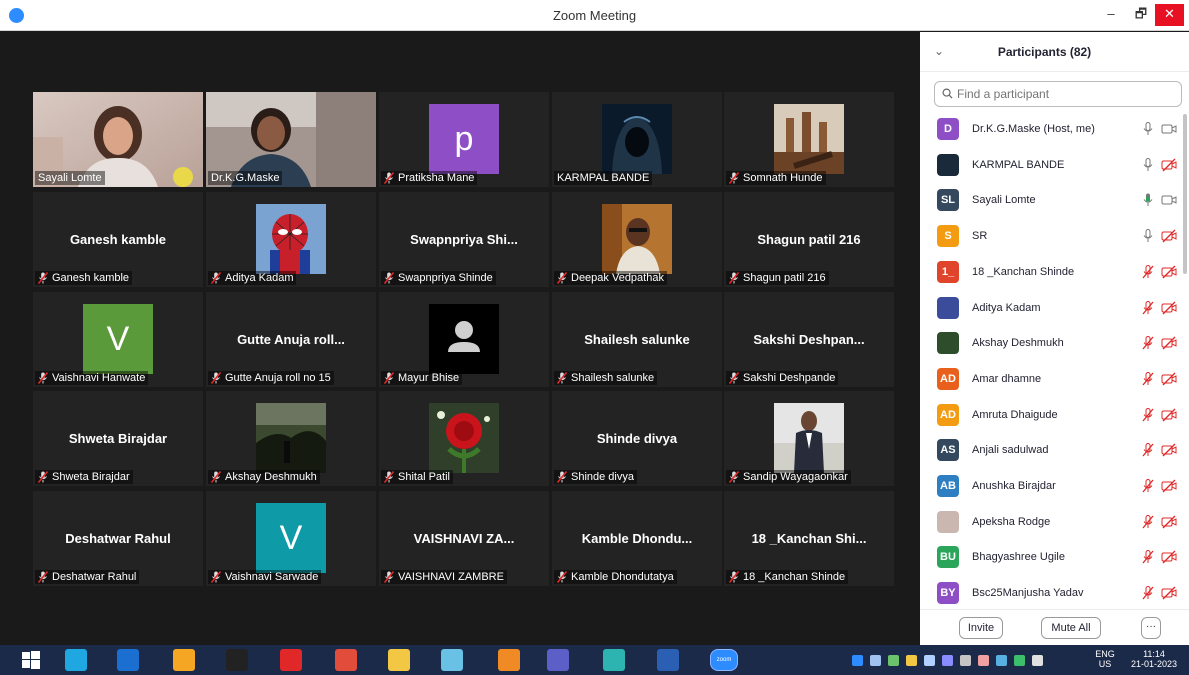 The height and width of the screenshot is (675, 1189). What do you see at coordinates (464, 139) in the screenshot?
I see `video-tile: p Pratiksha Mane` at bounding box center [464, 139].